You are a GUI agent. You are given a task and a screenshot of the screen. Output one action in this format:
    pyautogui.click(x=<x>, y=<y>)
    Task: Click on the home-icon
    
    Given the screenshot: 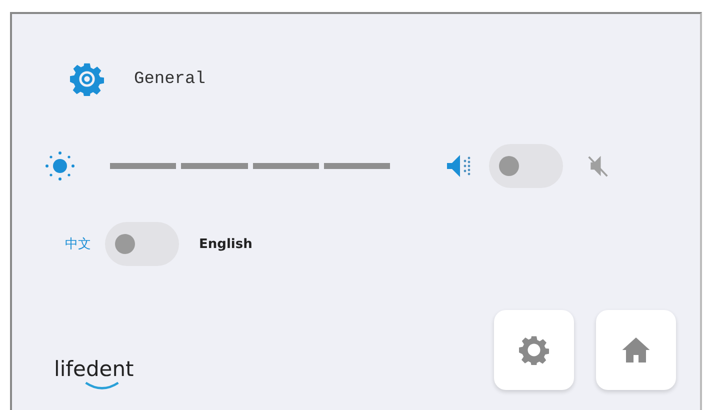 What is the action you would take?
    pyautogui.click(x=636, y=350)
    